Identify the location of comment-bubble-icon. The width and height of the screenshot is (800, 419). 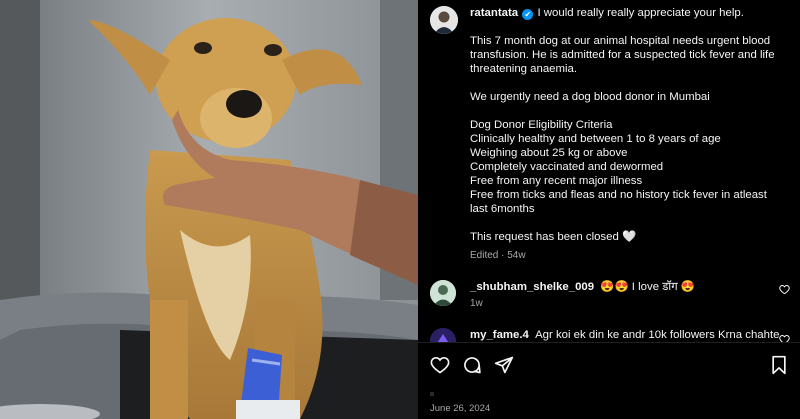
(472, 365).